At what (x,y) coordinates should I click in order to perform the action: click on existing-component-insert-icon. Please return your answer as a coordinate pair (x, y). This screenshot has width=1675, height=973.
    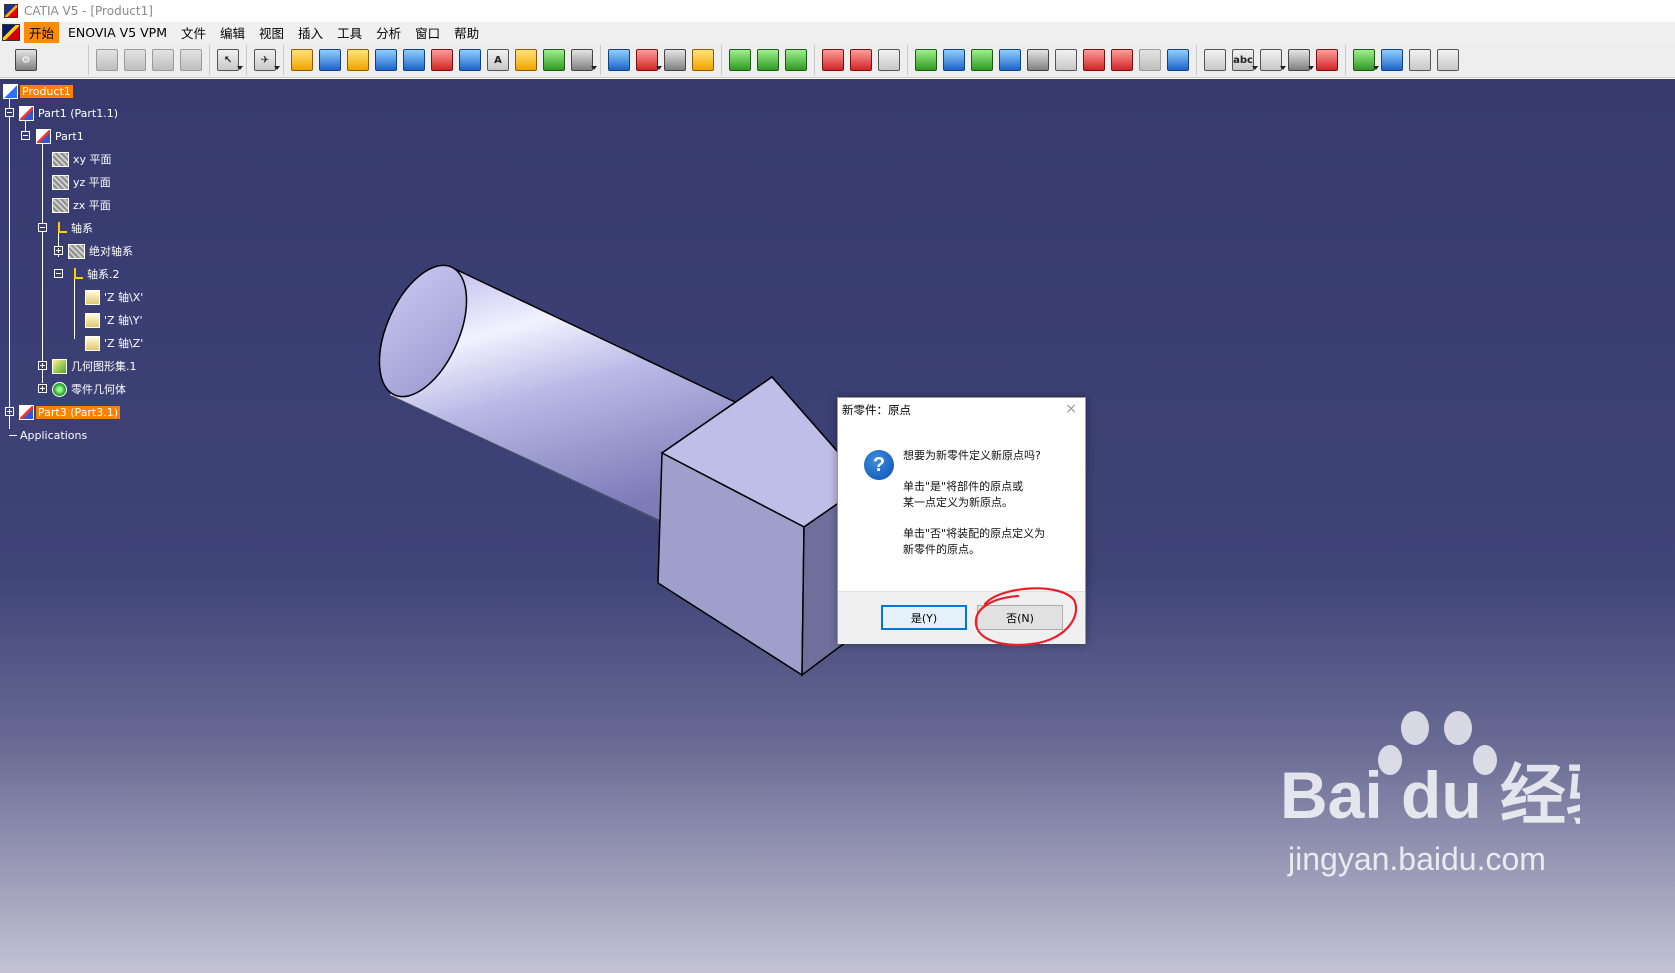
    Looking at the image, I should click on (386, 60).